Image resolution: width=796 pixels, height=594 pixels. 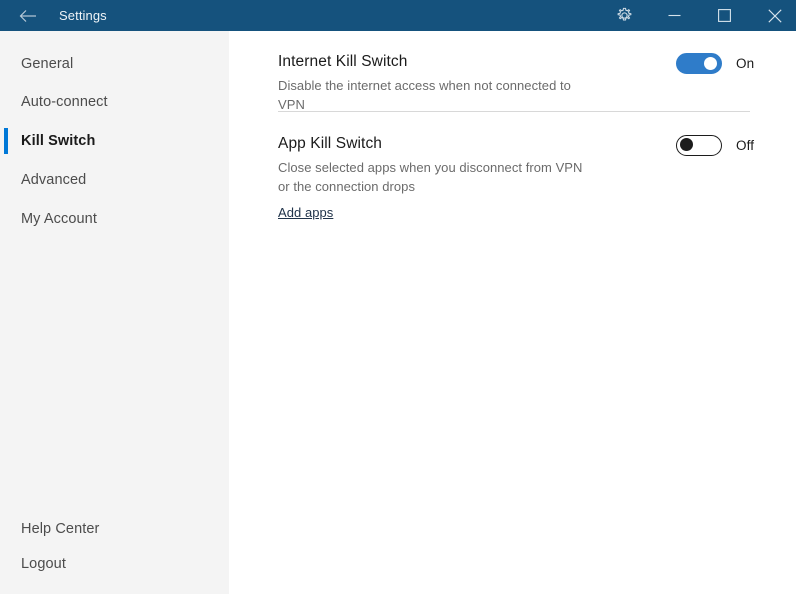 I want to click on sidebar-item-my-account: My Account, so click(x=114, y=219).